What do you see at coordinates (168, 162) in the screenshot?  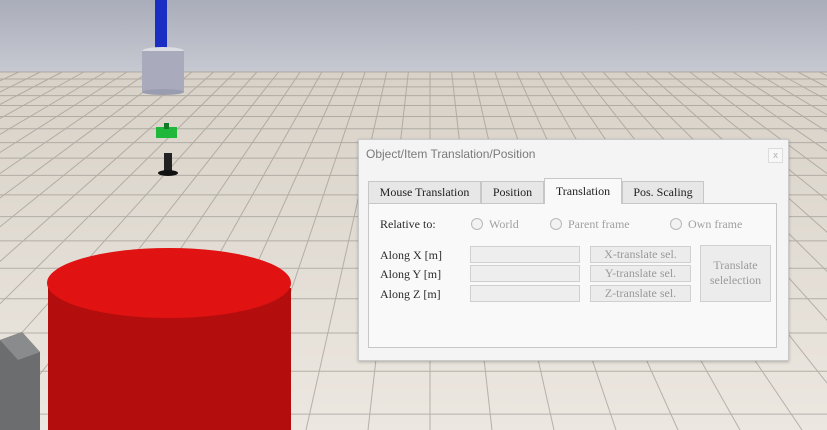 I see `black-post` at bounding box center [168, 162].